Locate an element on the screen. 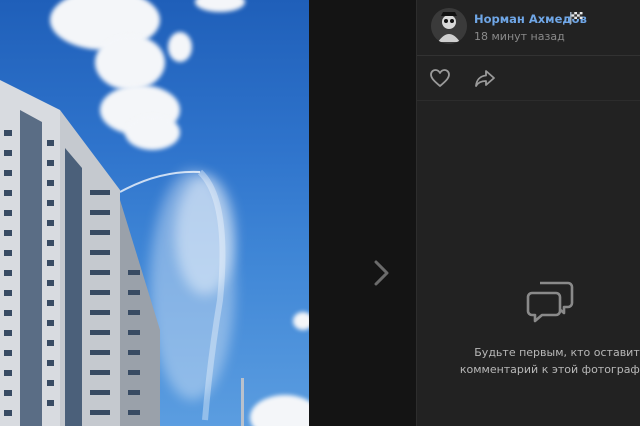 The height and width of the screenshot is (426, 640). empty-comments-line2: комментарий к этой фотографии is located at coordinates (549, 369).